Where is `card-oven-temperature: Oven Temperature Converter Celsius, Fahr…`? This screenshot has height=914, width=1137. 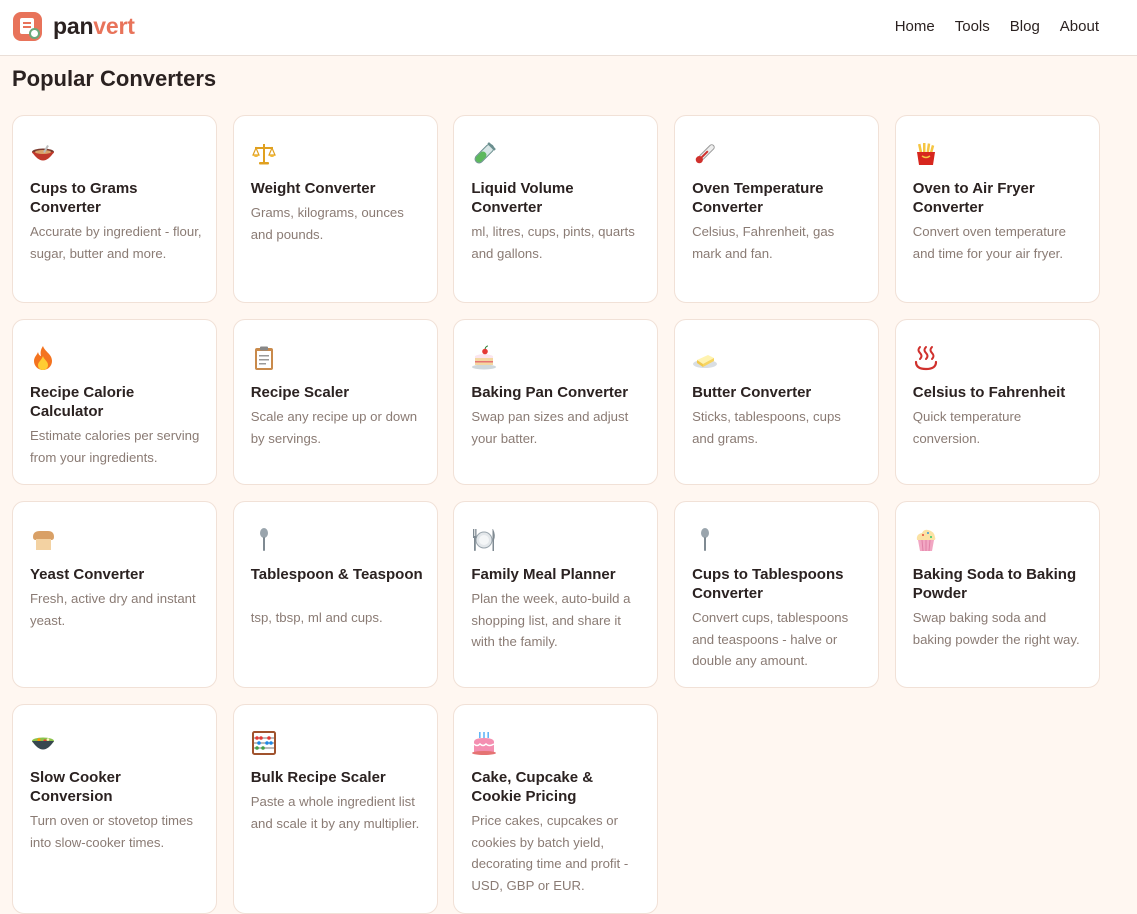 card-oven-temperature: Oven Temperature Converter Celsius, Fahr… is located at coordinates (777, 209).